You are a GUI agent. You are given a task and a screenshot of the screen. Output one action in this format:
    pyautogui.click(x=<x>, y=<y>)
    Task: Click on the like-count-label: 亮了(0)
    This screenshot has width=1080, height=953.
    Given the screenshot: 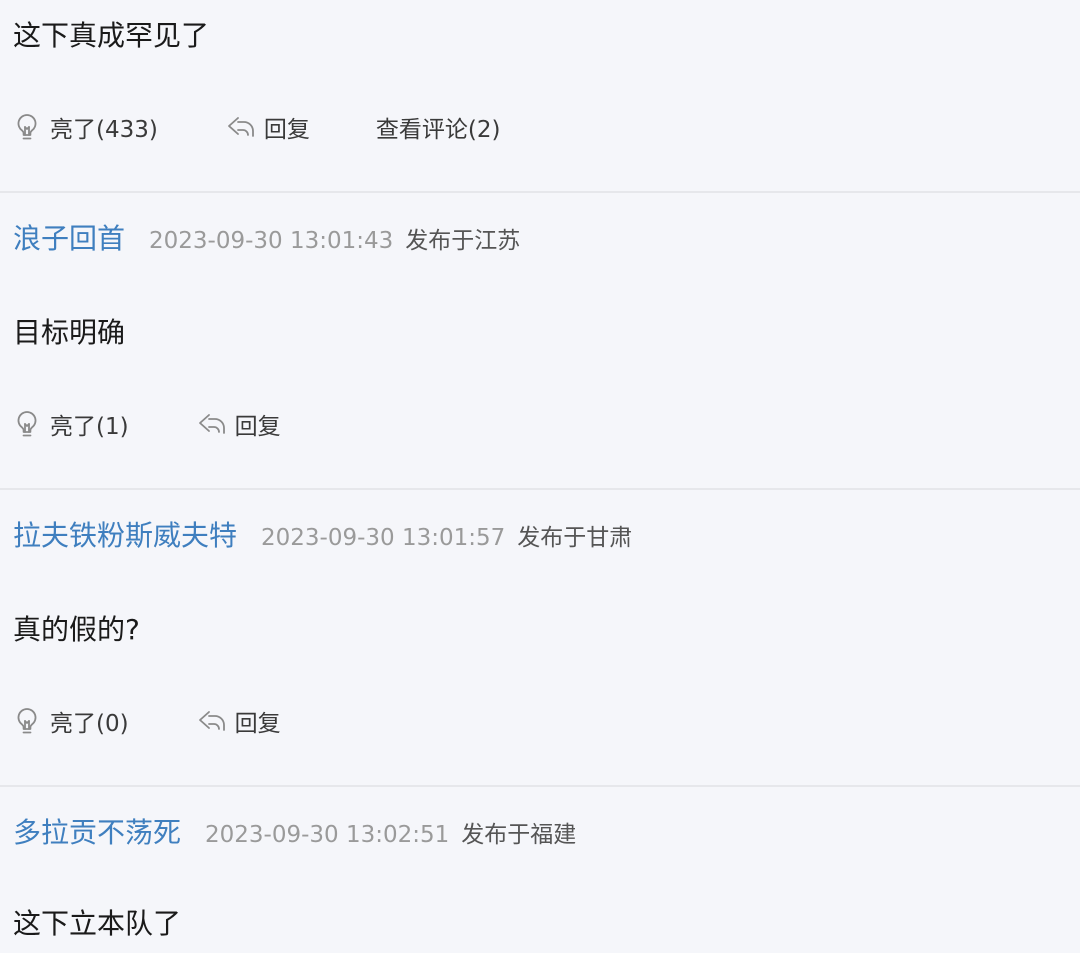 What is the action you would take?
    pyautogui.click(x=89, y=724)
    